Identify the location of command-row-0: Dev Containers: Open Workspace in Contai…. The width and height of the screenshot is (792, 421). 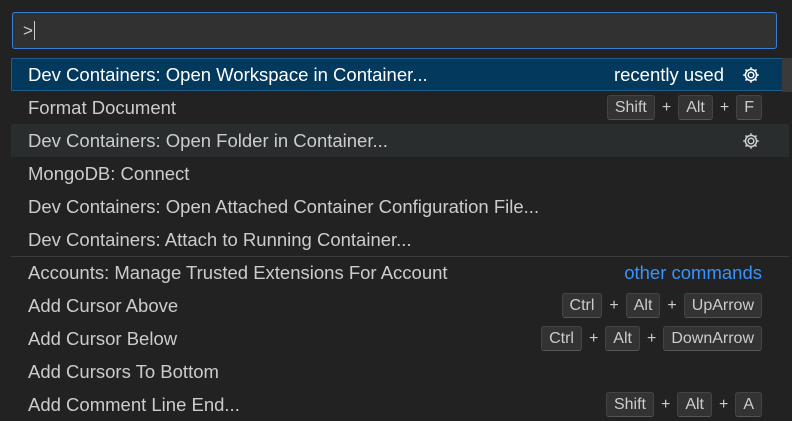
(400, 74).